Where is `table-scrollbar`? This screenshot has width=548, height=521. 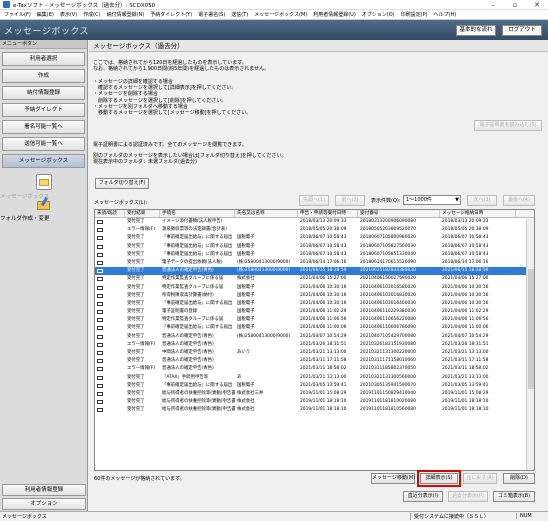
table-scrollbar is located at coordinates (530, 344).